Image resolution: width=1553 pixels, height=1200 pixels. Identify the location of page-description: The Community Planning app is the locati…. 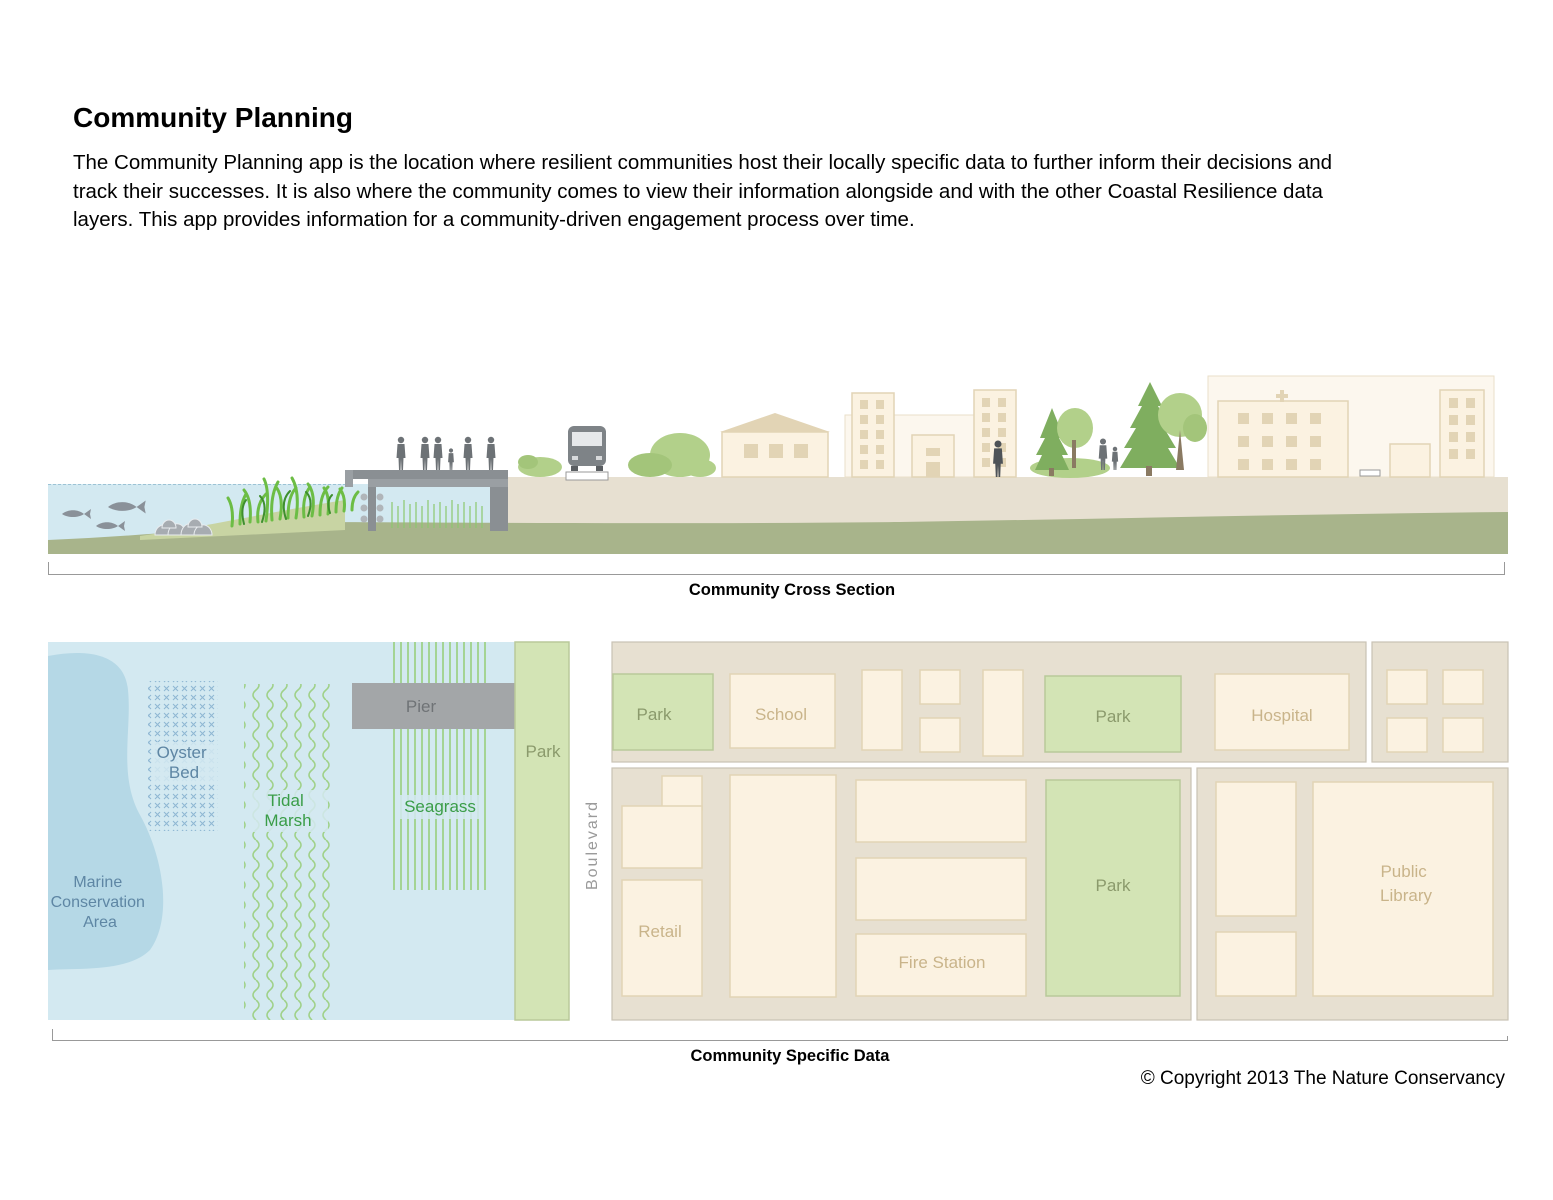
(703, 191).